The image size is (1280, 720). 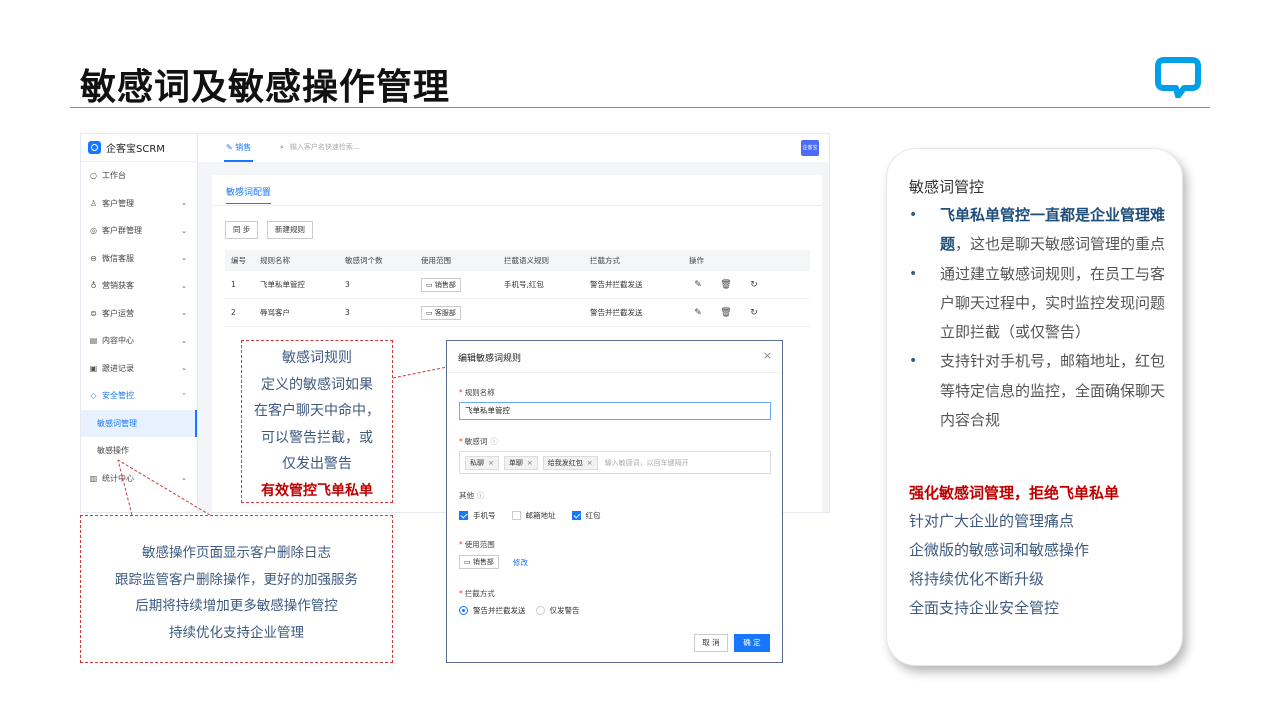 What do you see at coordinates (238, 260) in the screenshot?
I see `column-header: 编号` at bounding box center [238, 260].